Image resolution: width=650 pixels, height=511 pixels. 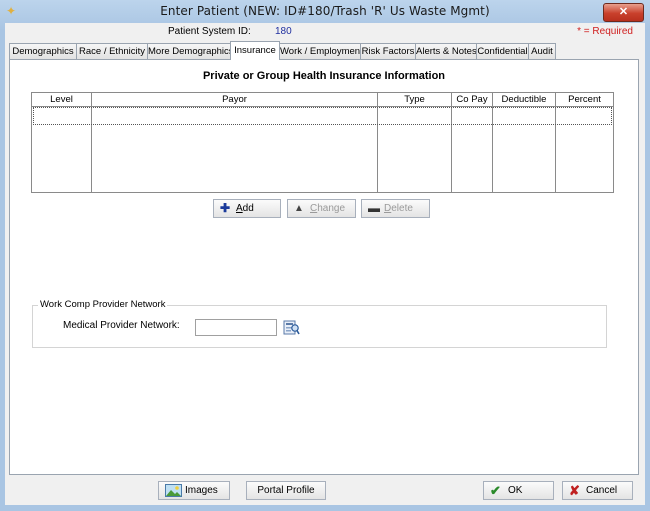 I want to click on change-button: ▲ Change, so click(x=321, y=208).